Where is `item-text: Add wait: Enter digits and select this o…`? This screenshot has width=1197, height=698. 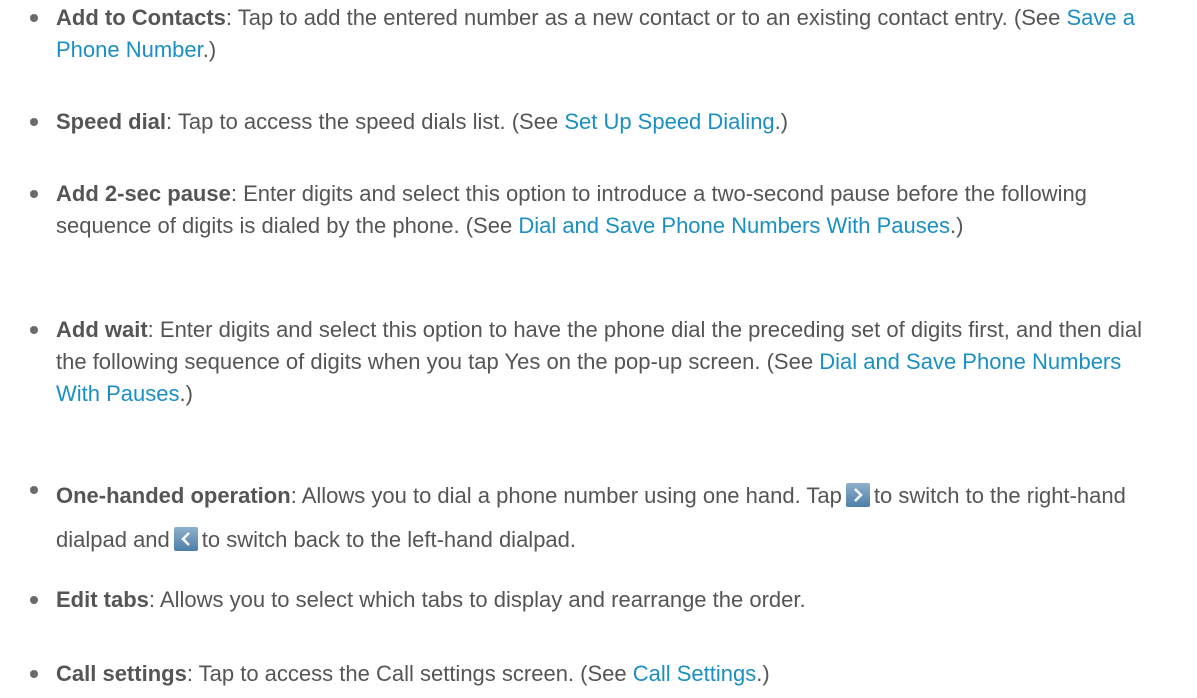
item-text: Add wait: Enter digits and select this o… is located at coordinates (611, 362).